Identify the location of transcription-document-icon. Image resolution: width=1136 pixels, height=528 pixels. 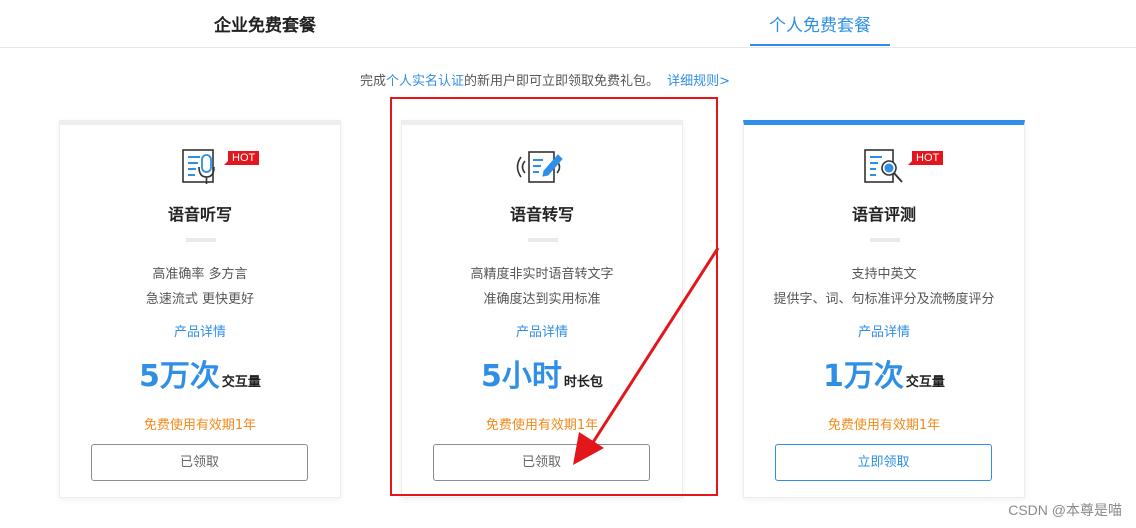
(539, 167).